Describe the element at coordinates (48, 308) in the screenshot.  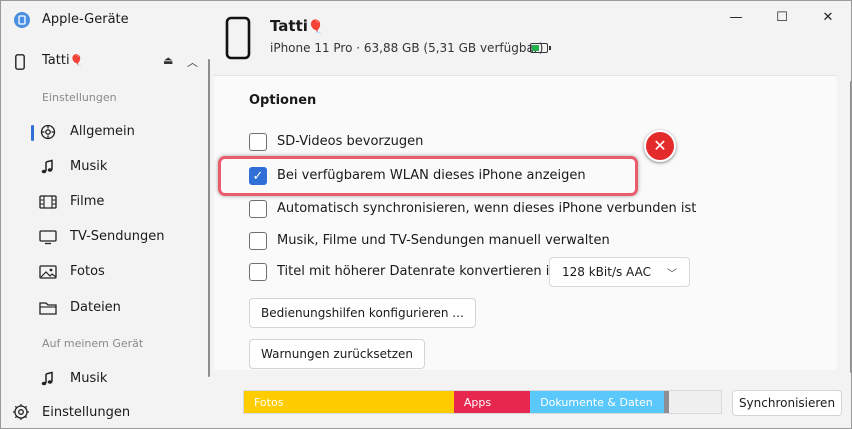
I see `folder-icon` at that location.